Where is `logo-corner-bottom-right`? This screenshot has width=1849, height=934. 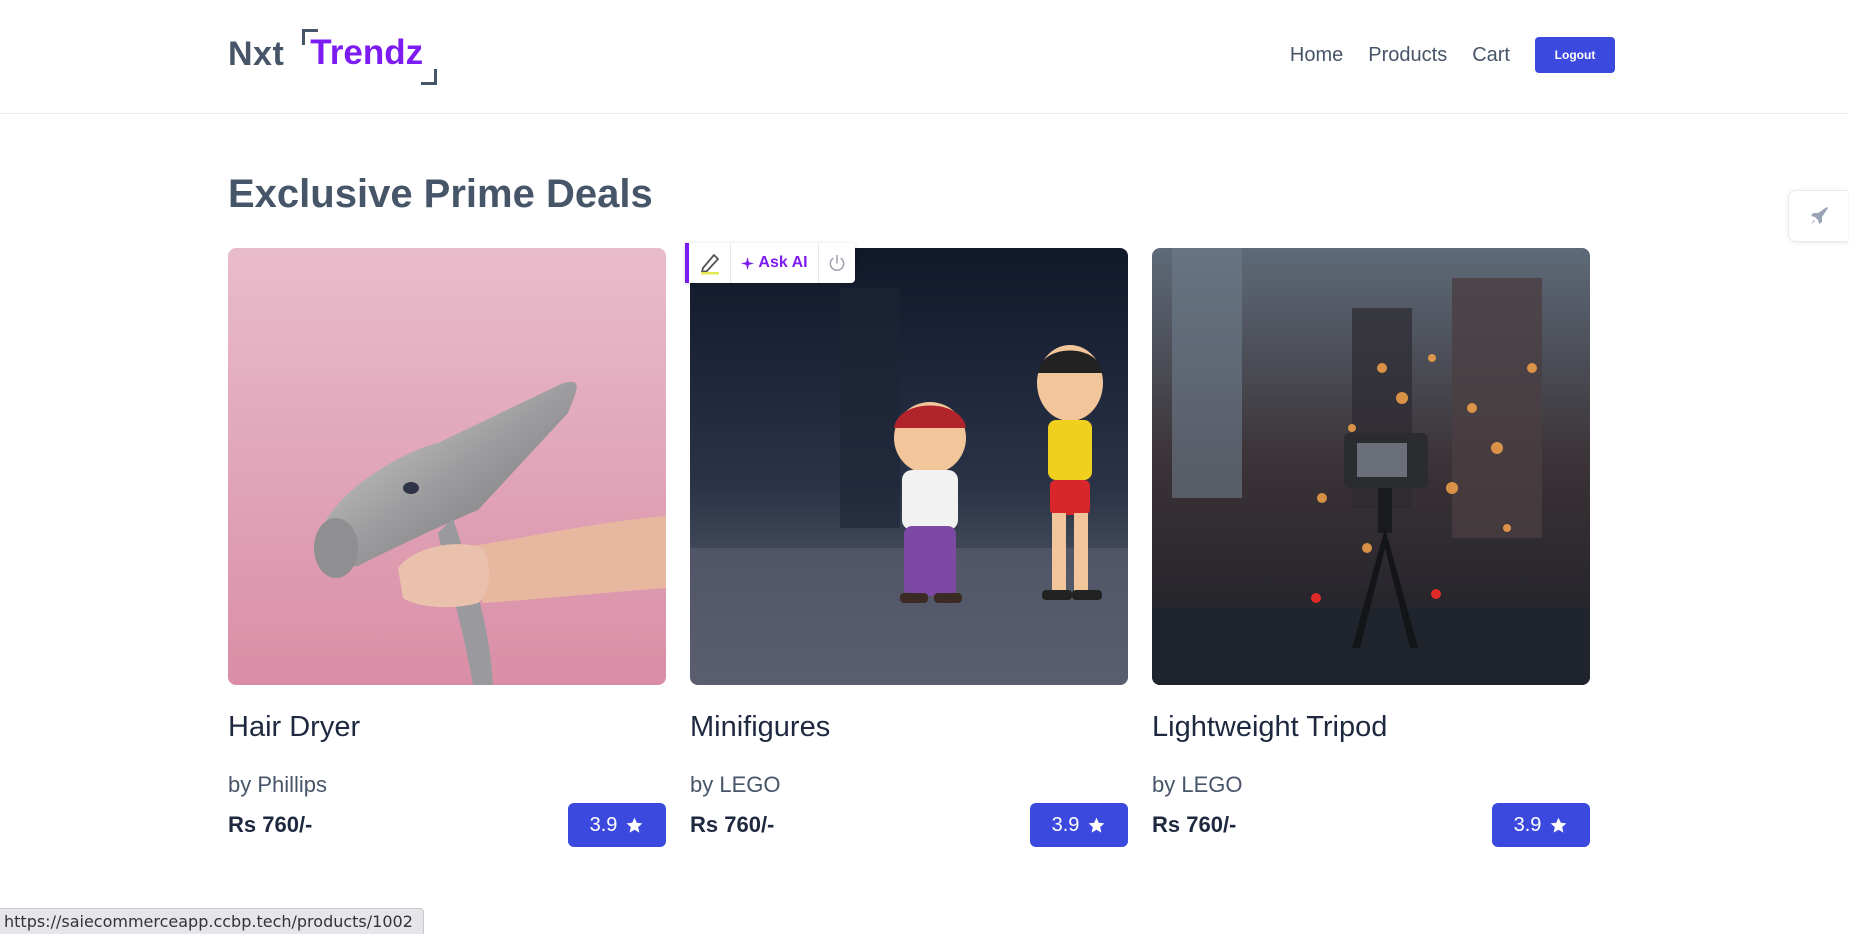 logo-corner-bottom-right is located at coordinates (429, 77).